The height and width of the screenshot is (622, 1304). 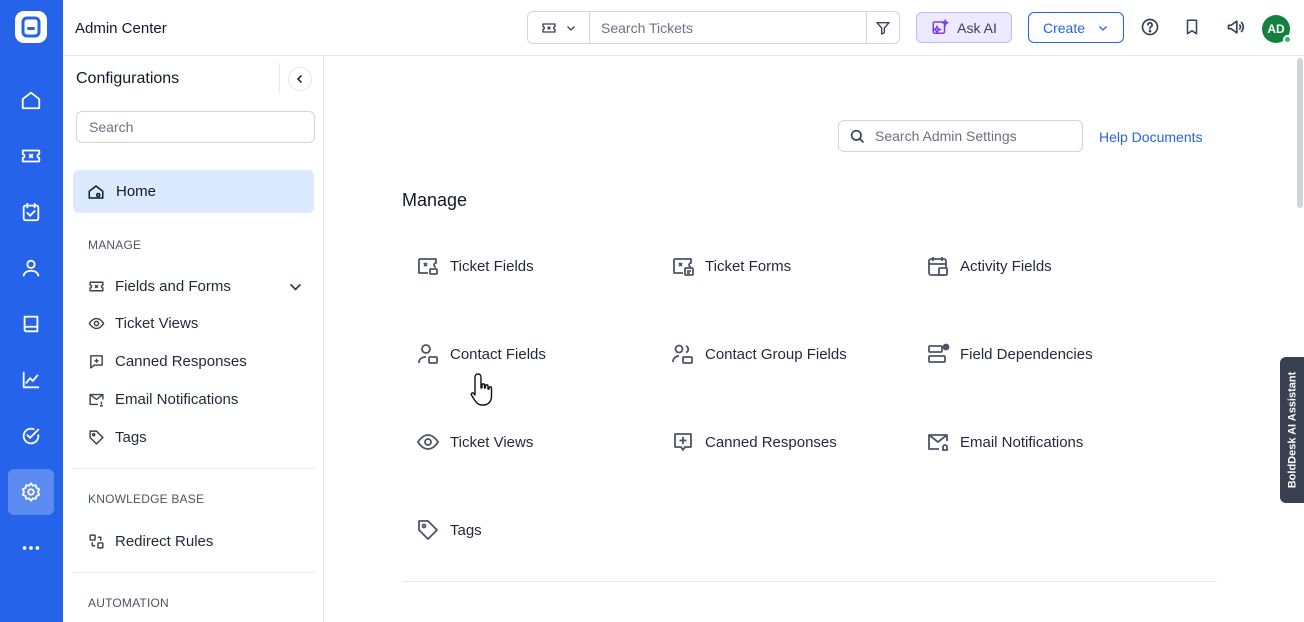 I want to click on search-icon, so click(x=857, y=136).